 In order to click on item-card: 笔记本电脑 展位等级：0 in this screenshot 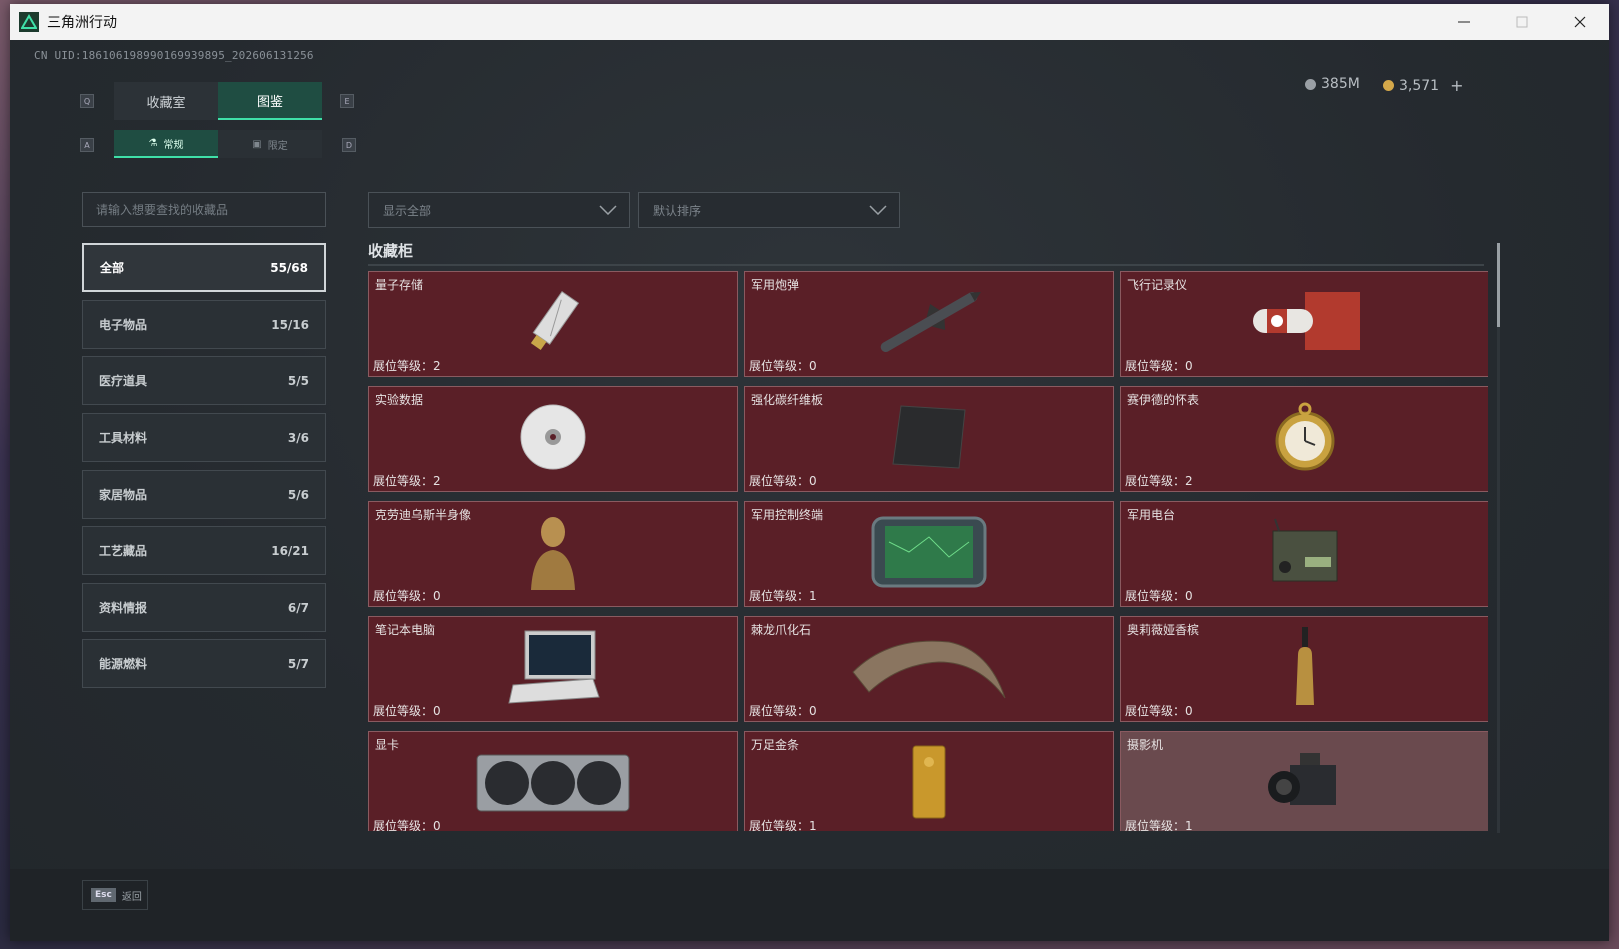, I will do `click(553, 669)`.